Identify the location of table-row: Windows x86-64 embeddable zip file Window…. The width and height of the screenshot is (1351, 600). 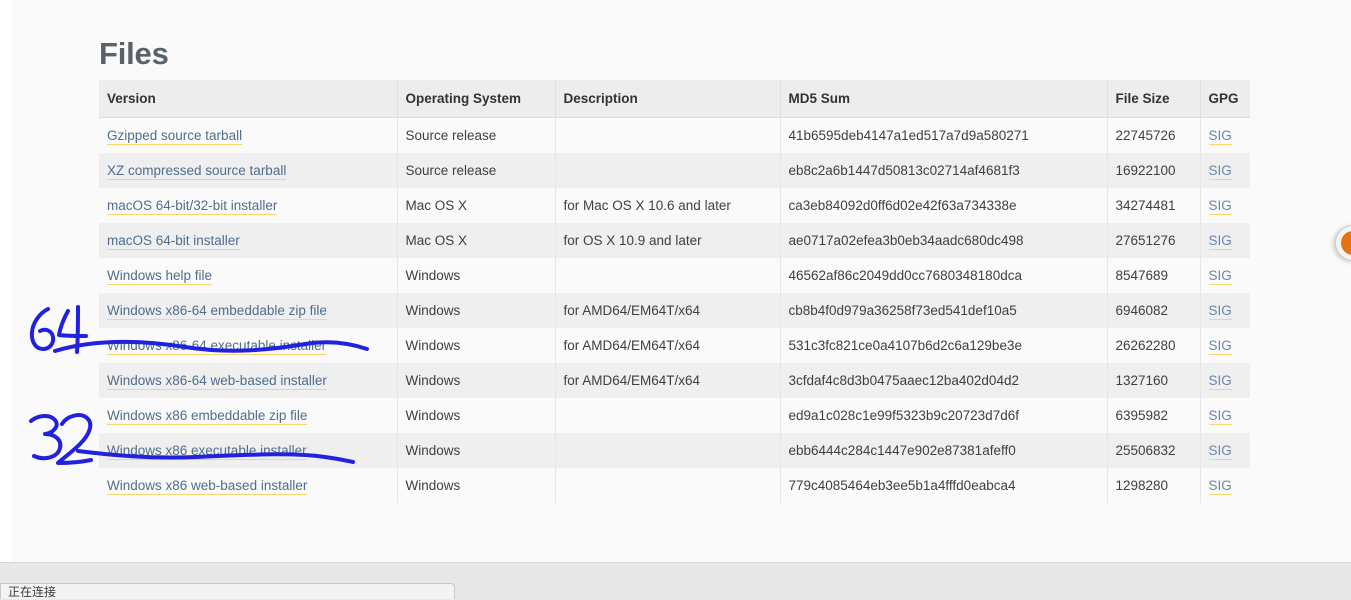
(674, 310).